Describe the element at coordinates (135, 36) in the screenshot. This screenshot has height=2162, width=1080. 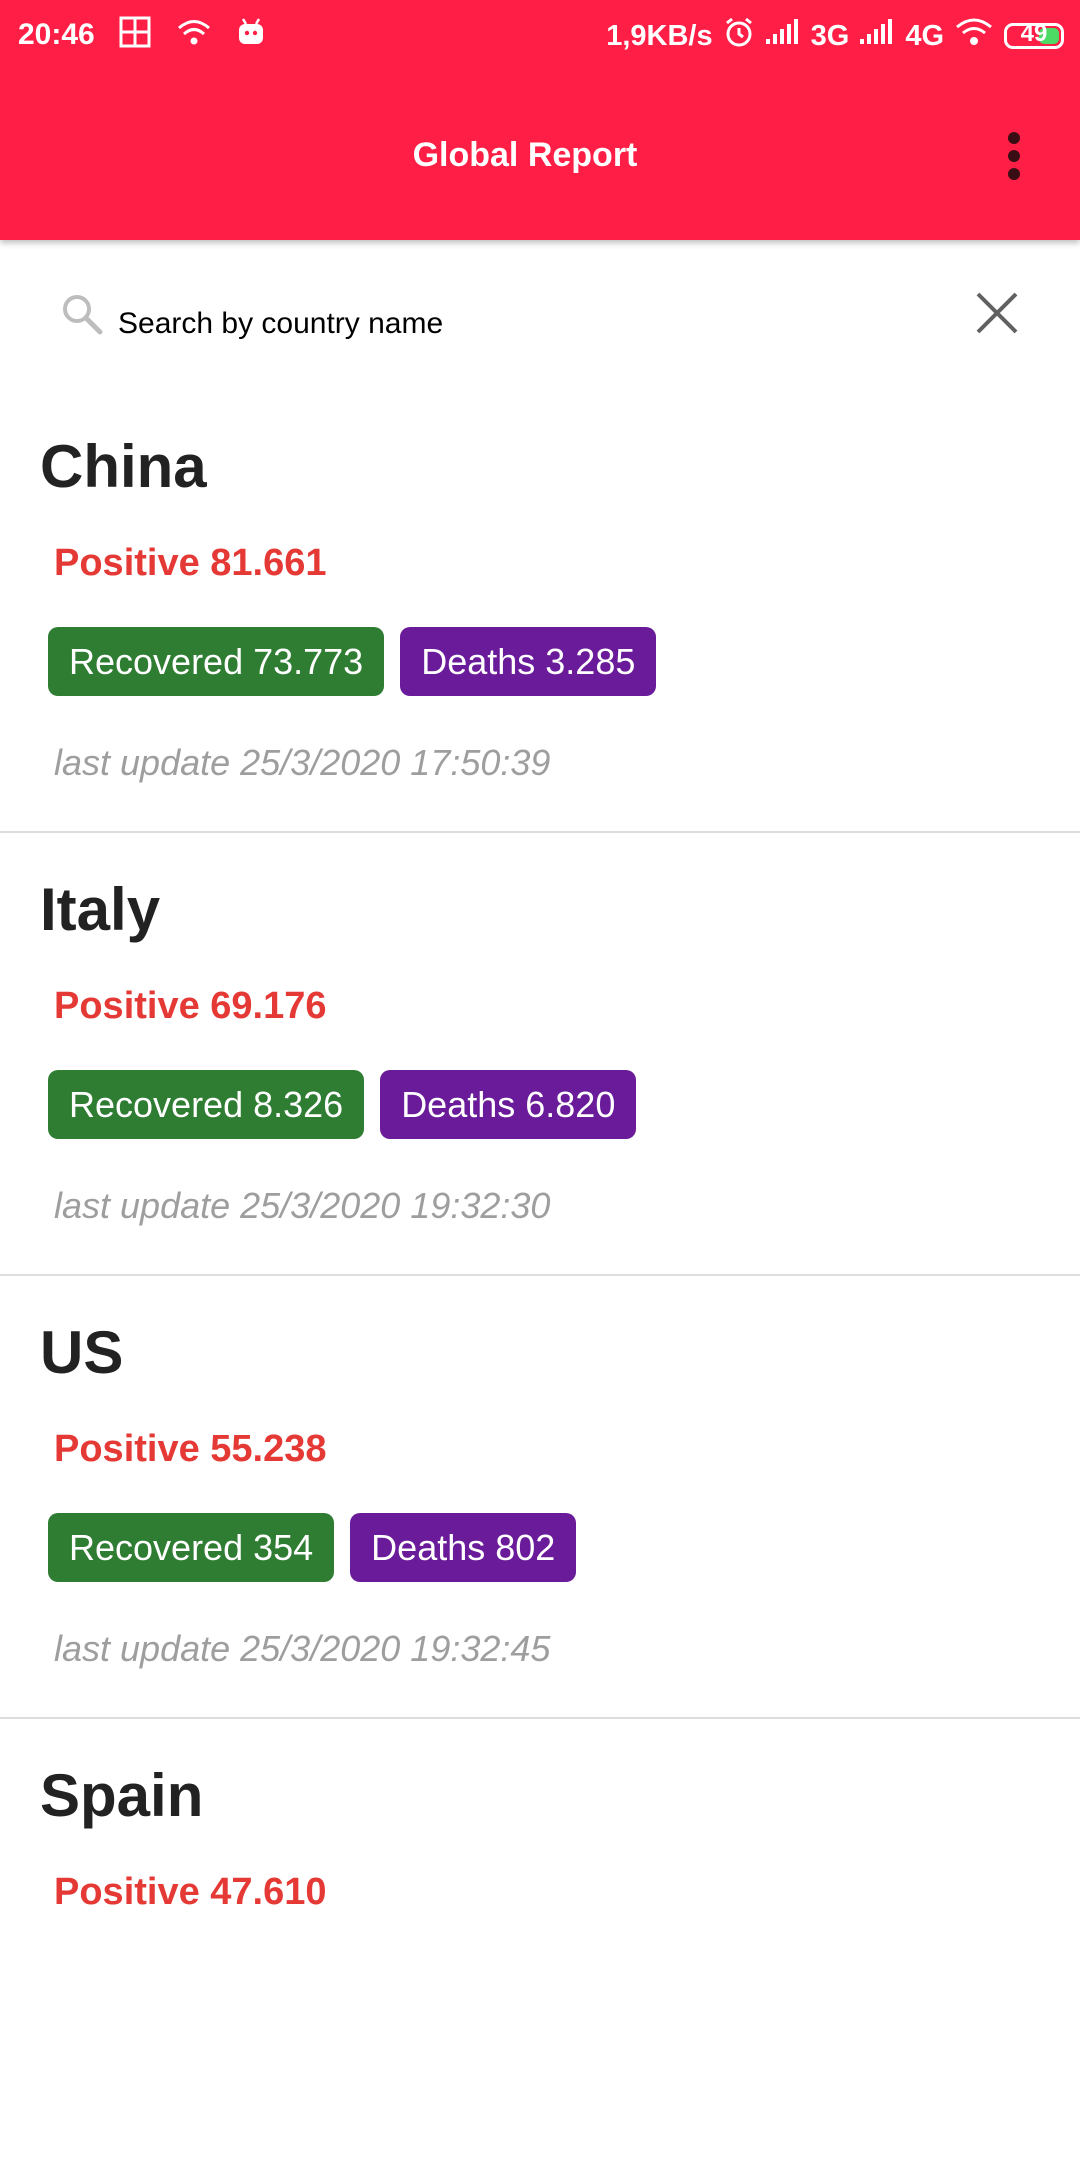
I see `gallery-notification-icon` at that location.